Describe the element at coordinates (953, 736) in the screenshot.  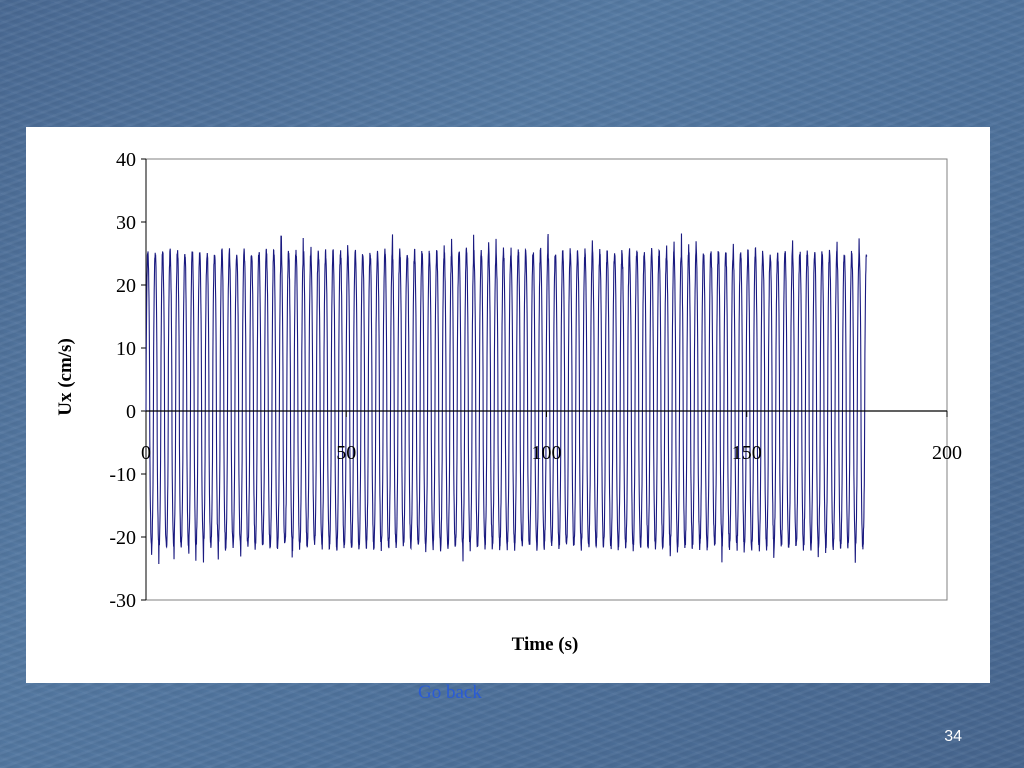
I see `slide-number: 34` at that location.